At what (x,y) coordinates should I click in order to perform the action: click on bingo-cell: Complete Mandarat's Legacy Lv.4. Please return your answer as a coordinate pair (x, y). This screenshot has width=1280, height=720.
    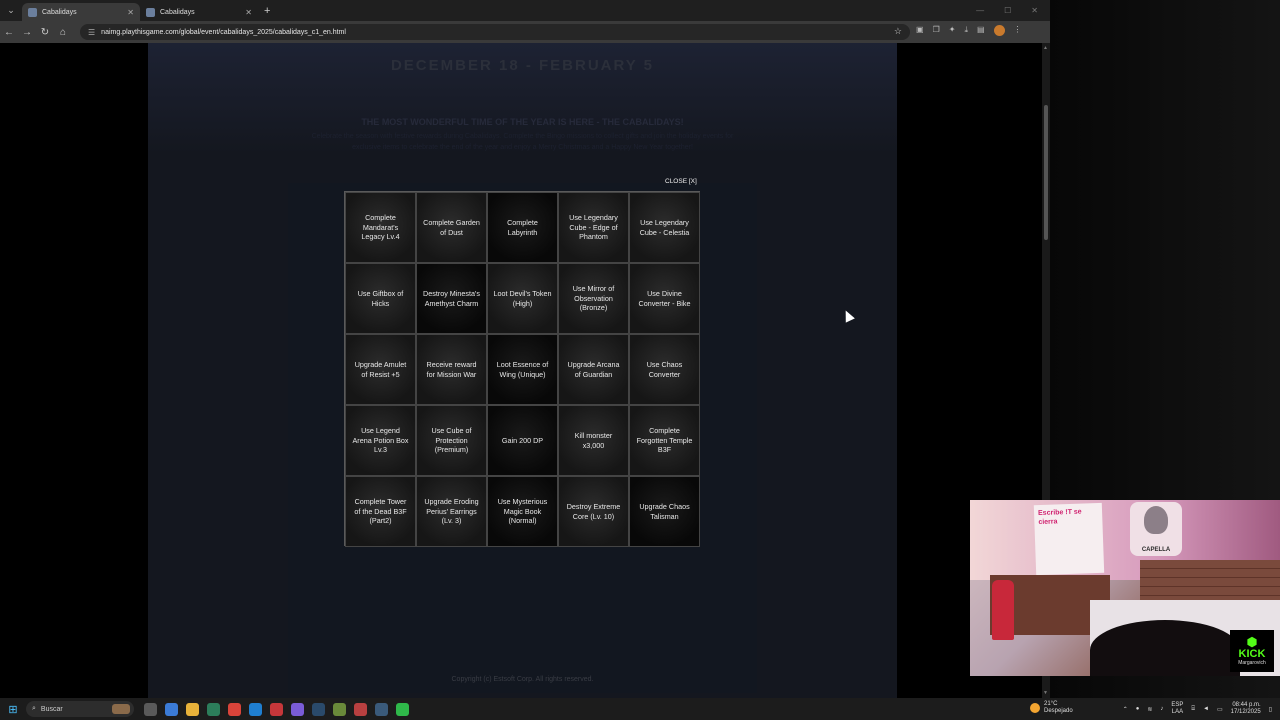
    Looking at the image, I should click on (380, 227).